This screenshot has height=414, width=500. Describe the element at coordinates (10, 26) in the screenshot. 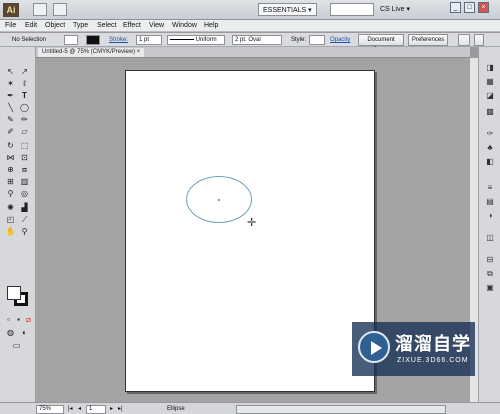

I see `menu-file: File` at that location.